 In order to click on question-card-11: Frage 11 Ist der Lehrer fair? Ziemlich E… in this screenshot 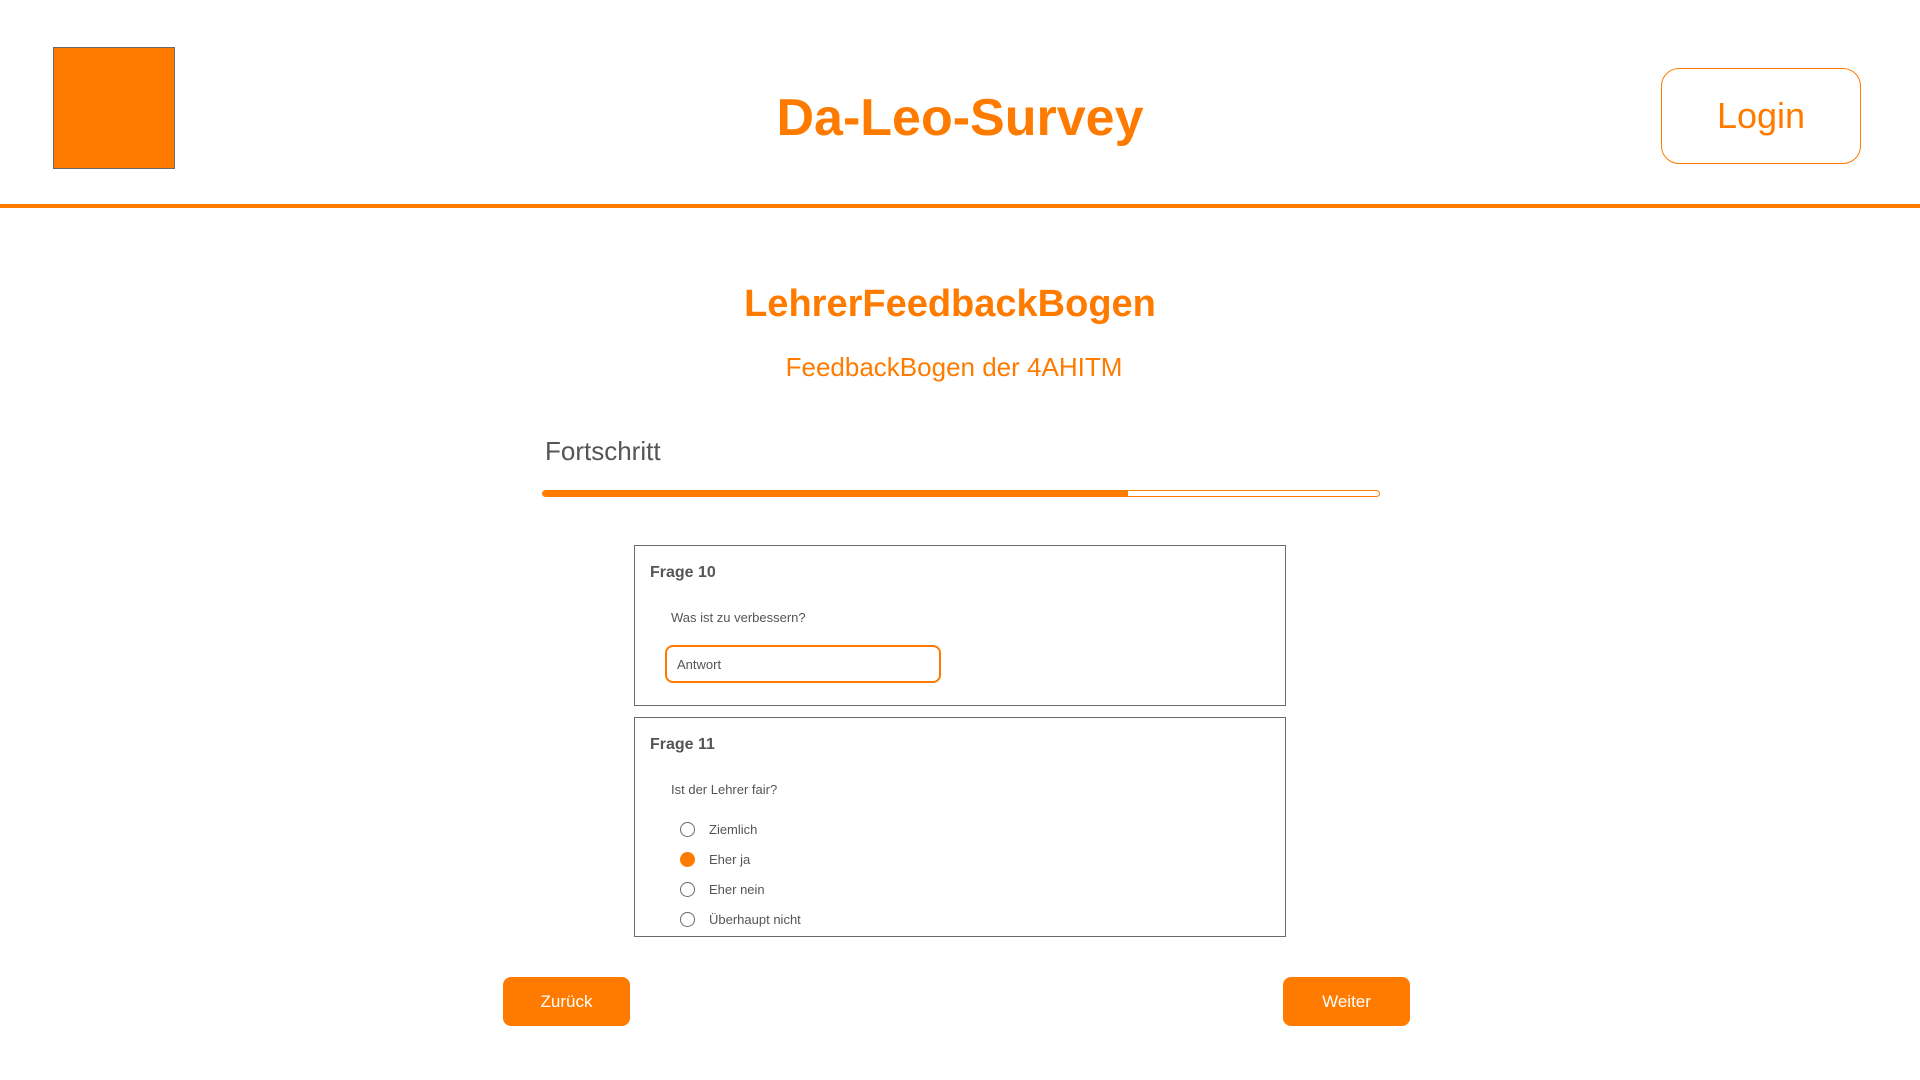, I will do `click(960, 827)`.